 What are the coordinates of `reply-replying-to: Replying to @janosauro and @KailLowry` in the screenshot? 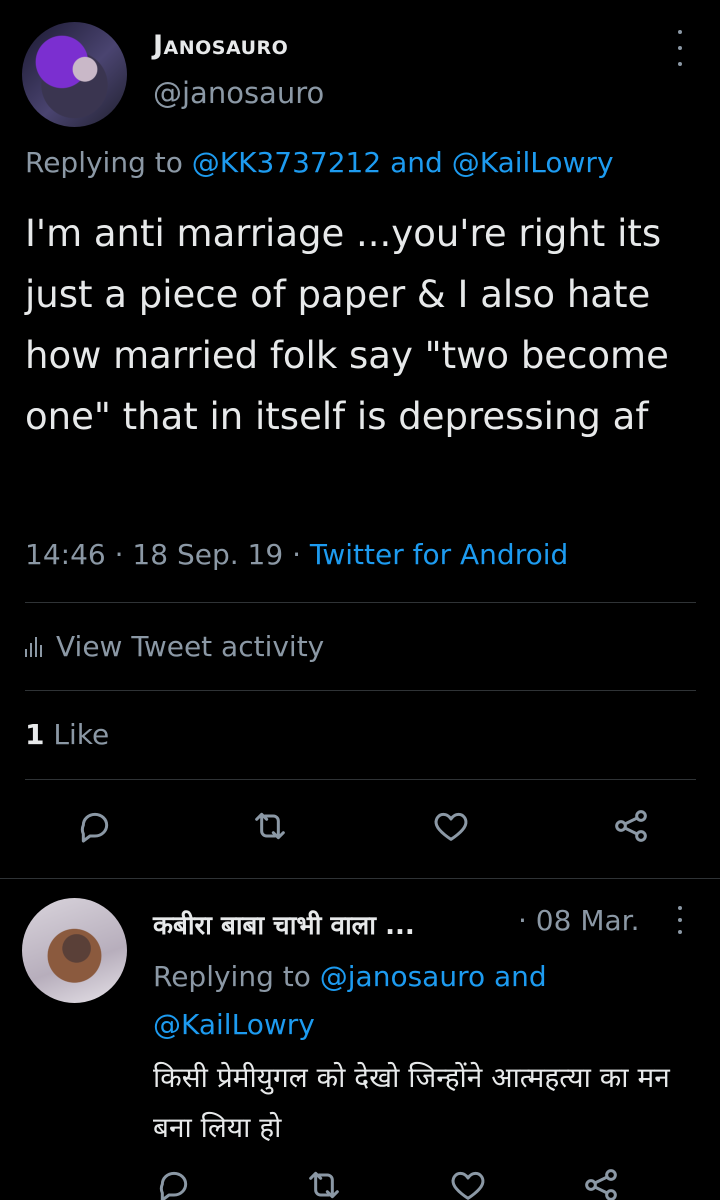 It's located at (413, 1001).